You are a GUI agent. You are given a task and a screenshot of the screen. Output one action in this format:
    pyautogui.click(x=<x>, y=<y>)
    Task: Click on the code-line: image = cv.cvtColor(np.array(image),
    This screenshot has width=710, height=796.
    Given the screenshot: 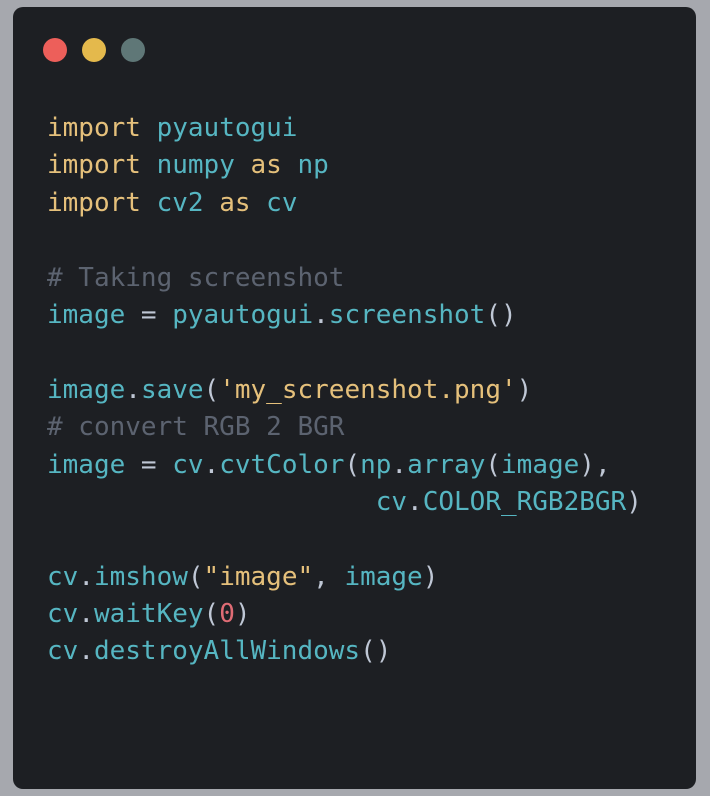 What is the action you would take?
    pyautogui.click(x=344, y=465)
    